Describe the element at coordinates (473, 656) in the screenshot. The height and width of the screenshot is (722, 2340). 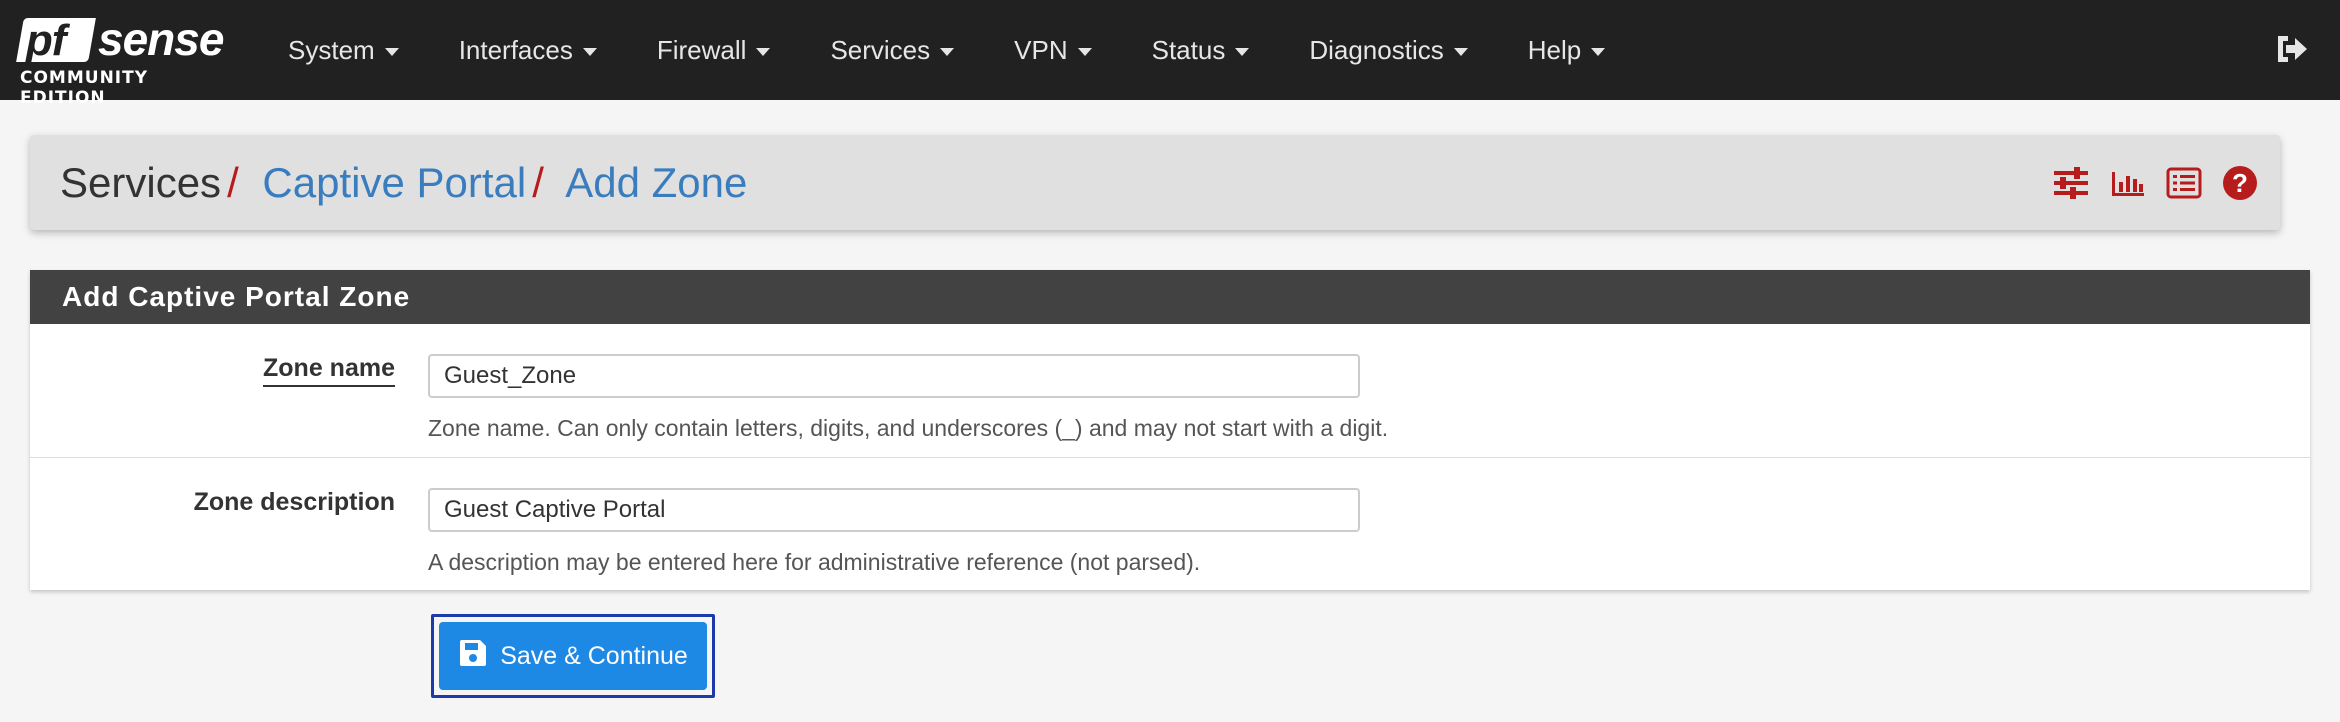
I see `save-icon` at that location.